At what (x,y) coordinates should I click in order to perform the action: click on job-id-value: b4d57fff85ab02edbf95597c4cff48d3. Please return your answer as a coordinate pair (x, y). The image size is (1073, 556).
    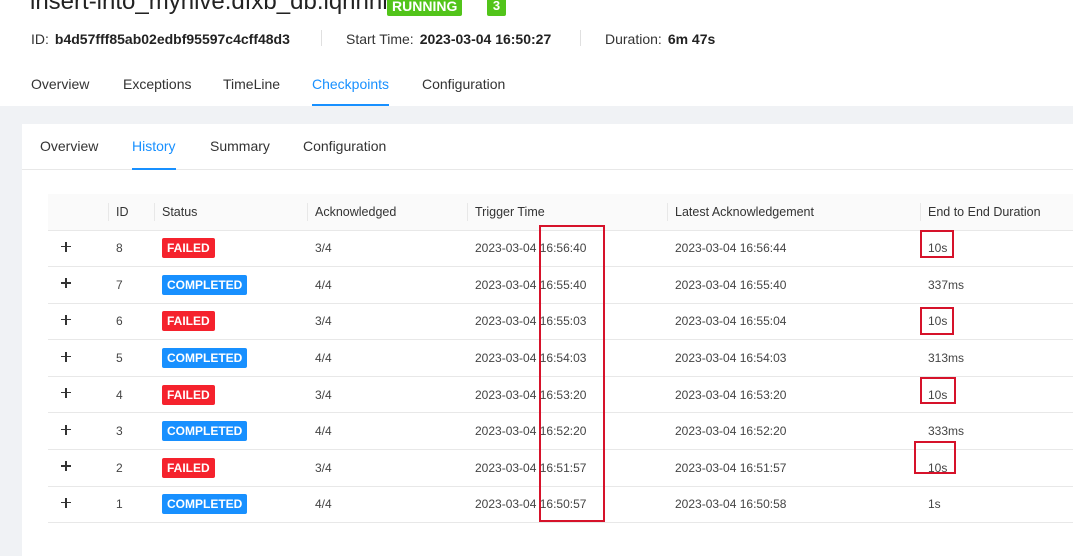
    Looking at the image, I should click on (172, 39).